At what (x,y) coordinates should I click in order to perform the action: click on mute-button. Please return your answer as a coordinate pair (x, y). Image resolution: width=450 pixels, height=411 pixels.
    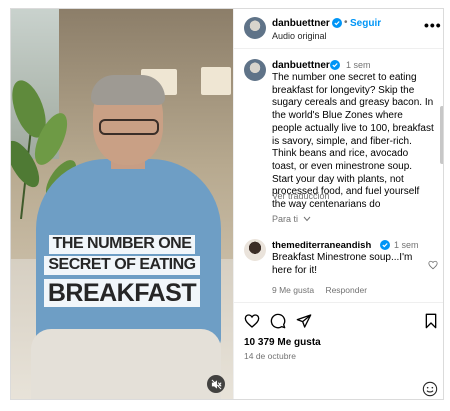
    Looking at the image, I should click on (216, 384).